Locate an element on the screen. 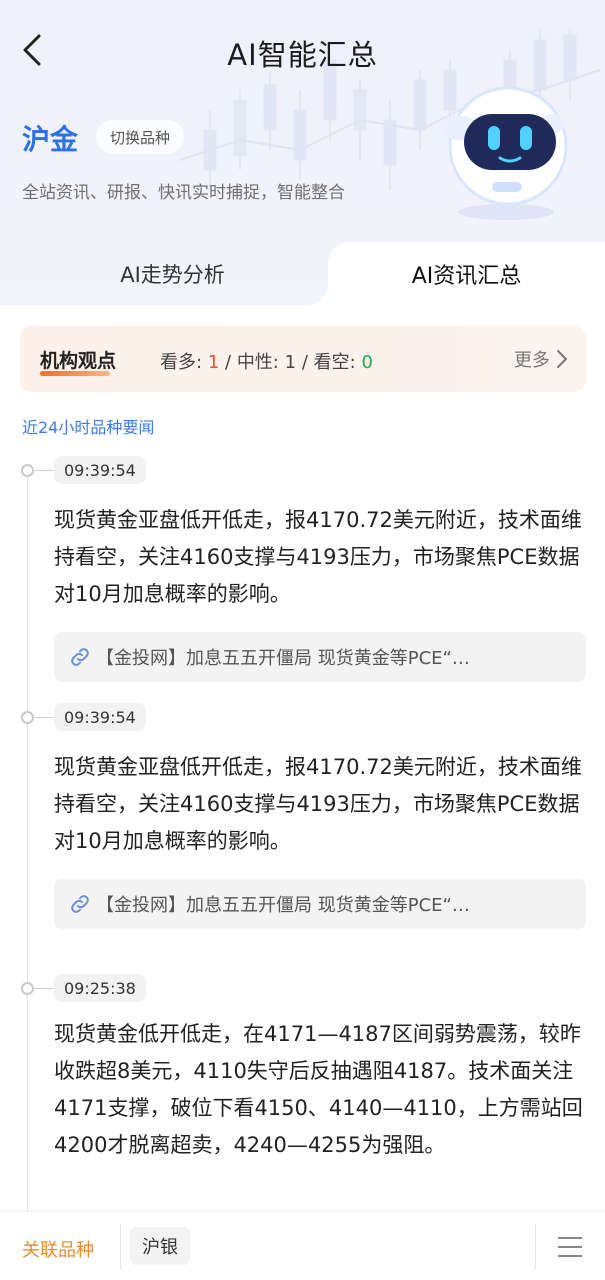 Image resolution: width=605 pixels, height=1280 pixels. institution-opinion-bar: 机构观点 看多: 1 / 中性: 1 / 看空: 0 更多 is located at coordinates (303, 359).